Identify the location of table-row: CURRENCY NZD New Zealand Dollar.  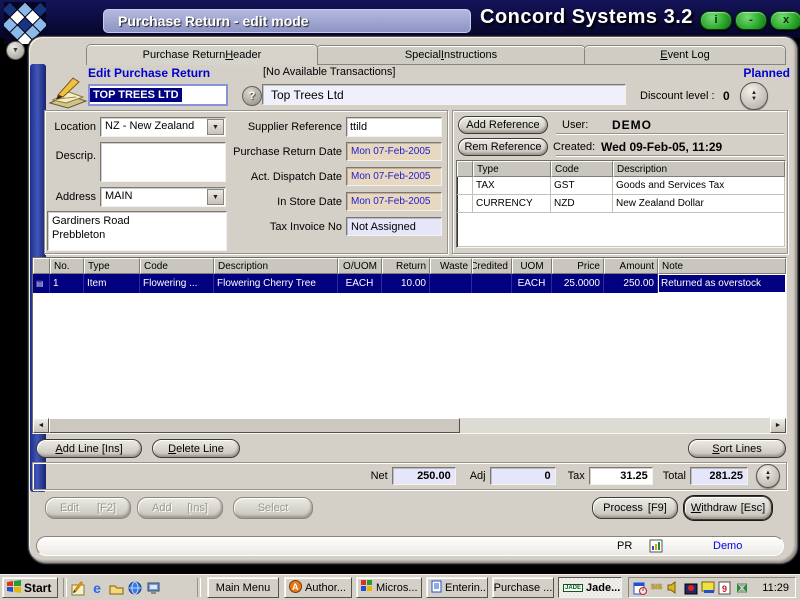
(621, 204).